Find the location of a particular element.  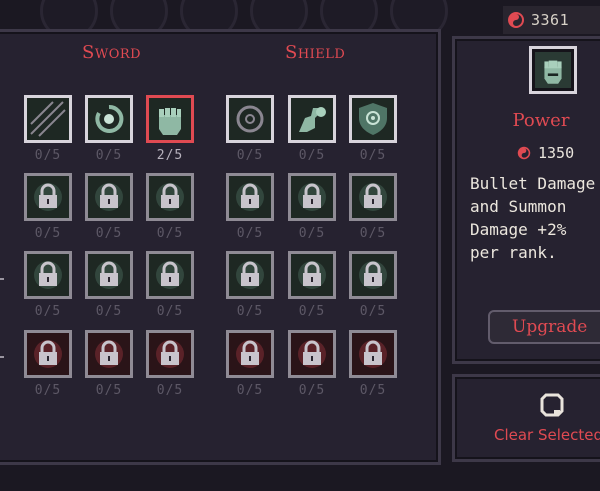

clear-selected-button is located at coordinates (526, 418).